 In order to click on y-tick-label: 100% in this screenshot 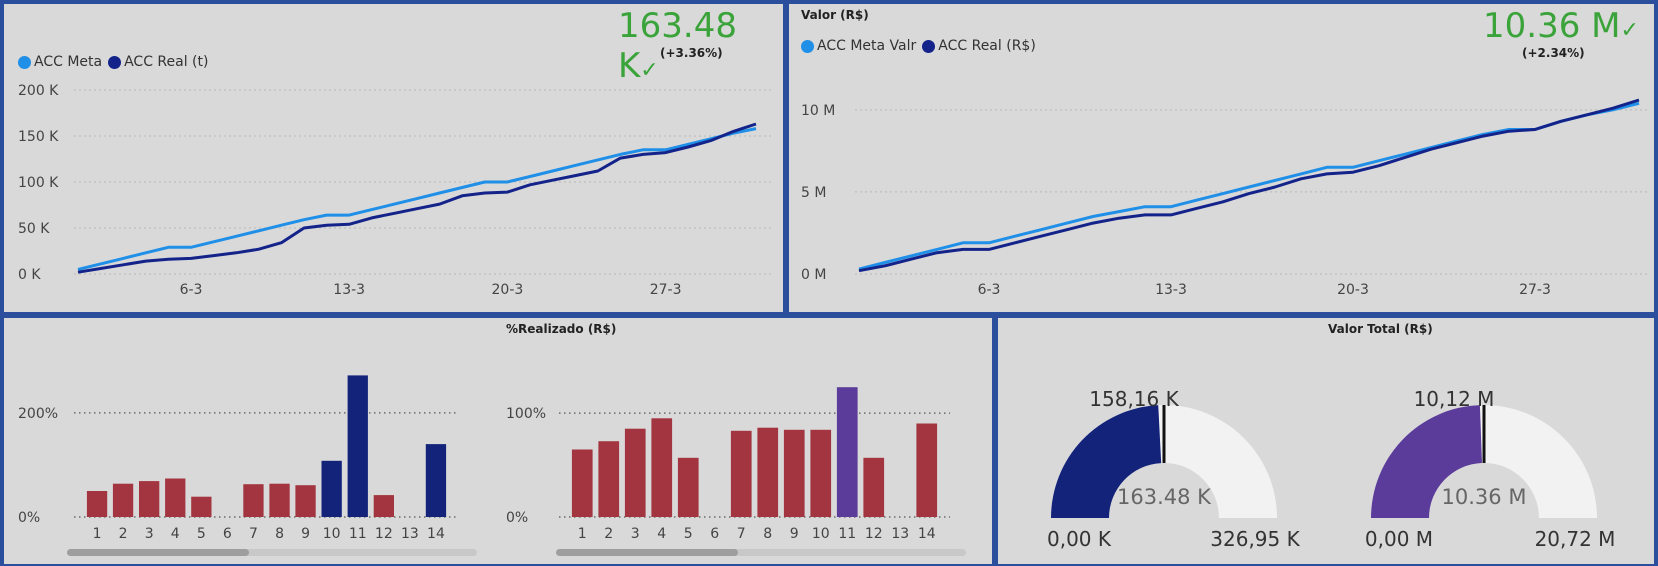, I will do `click(526, 414)`.